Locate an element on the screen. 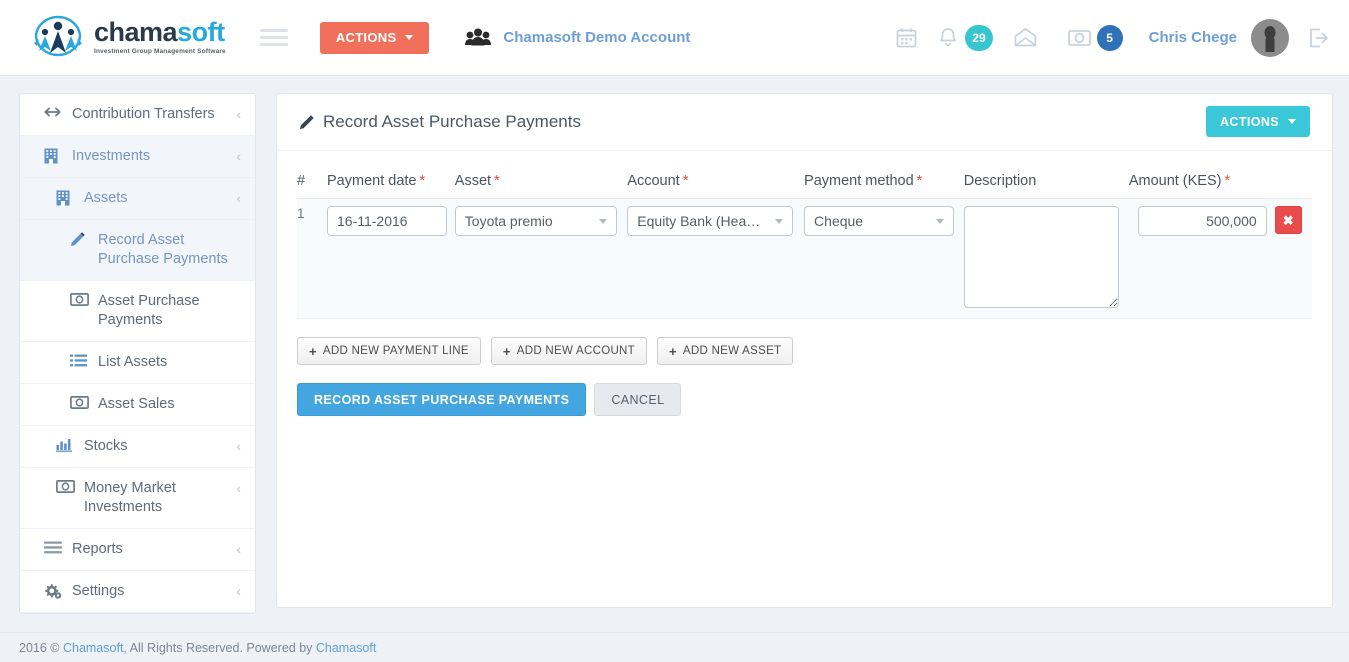 Image resolution: width=1349 pixels, height=662 pixels. list-lines-icon is located at coordinates (55, 547).